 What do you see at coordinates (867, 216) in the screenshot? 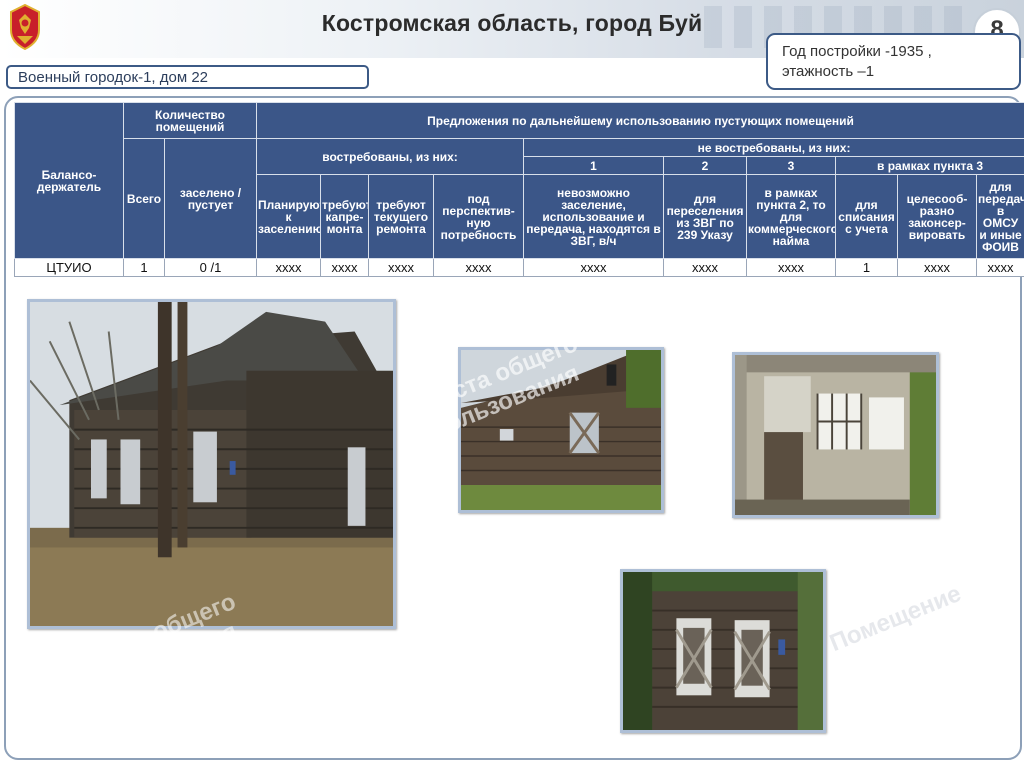
I see `header-col-8: для списания с учета` at bounding box center [867, 216].